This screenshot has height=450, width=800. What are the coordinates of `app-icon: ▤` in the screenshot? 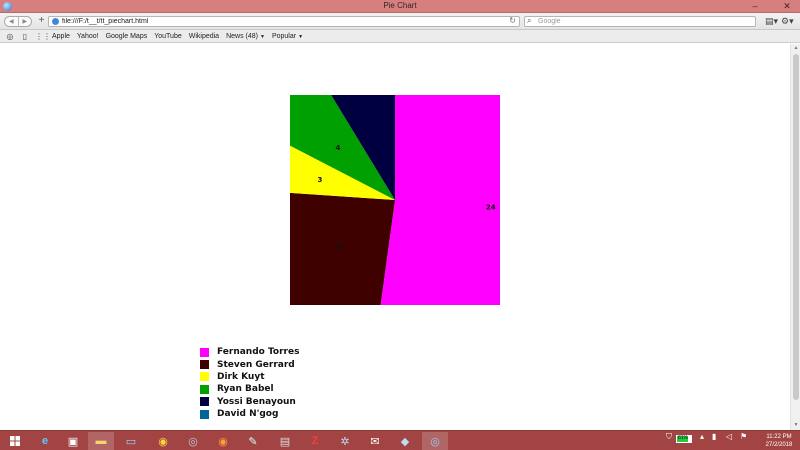 It's located at (285, 441).